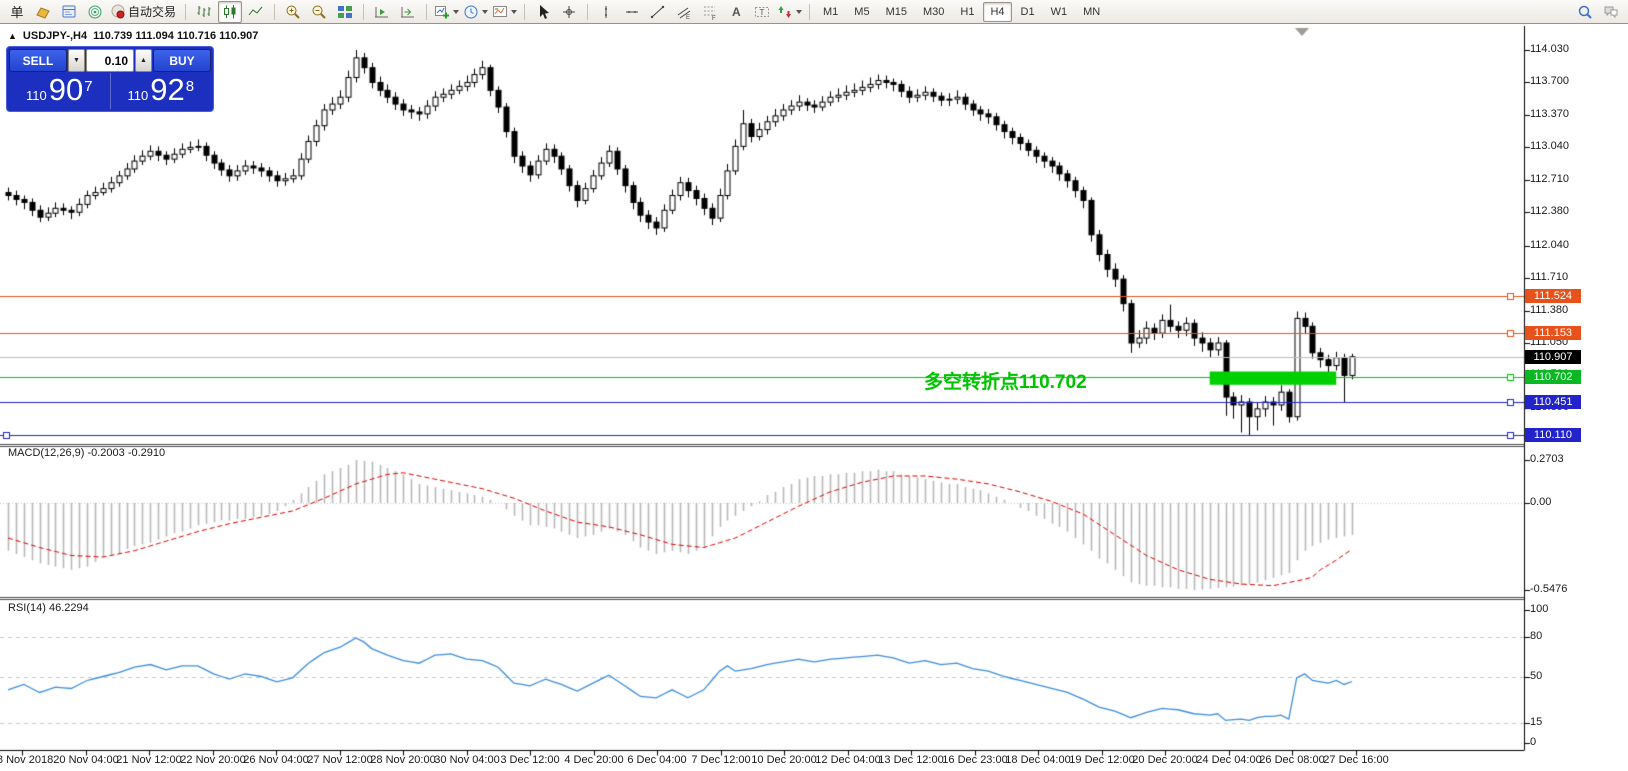  Describe the element at coordinates (1553, 296) in the screenshot. I see `price-badge-111.524: 111.524` at that location.